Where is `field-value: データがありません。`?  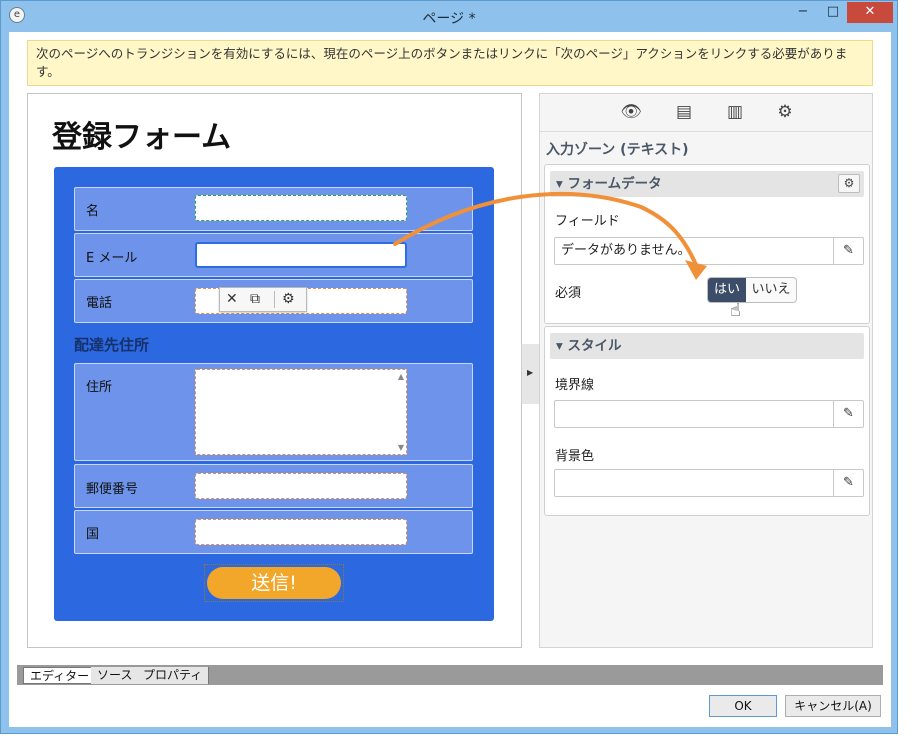 field-value: データがありません。 is located at coordinates (626, 250).